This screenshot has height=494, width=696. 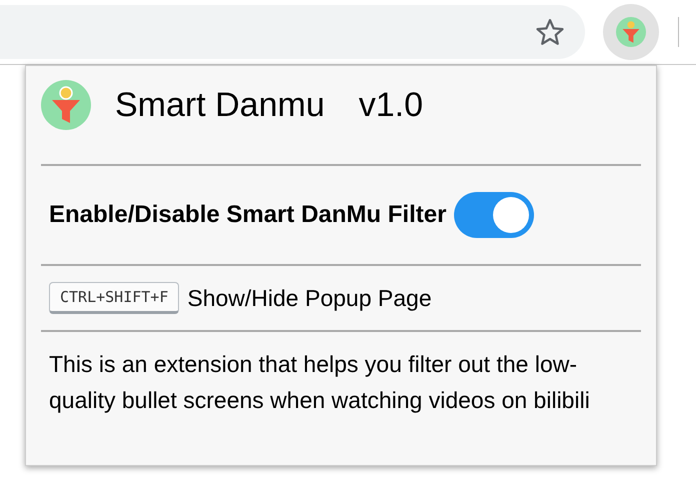 What do you see at coordinates (494, 215) in the screenshot?
I see `toggle-switch` at bounding box center [494, 215].